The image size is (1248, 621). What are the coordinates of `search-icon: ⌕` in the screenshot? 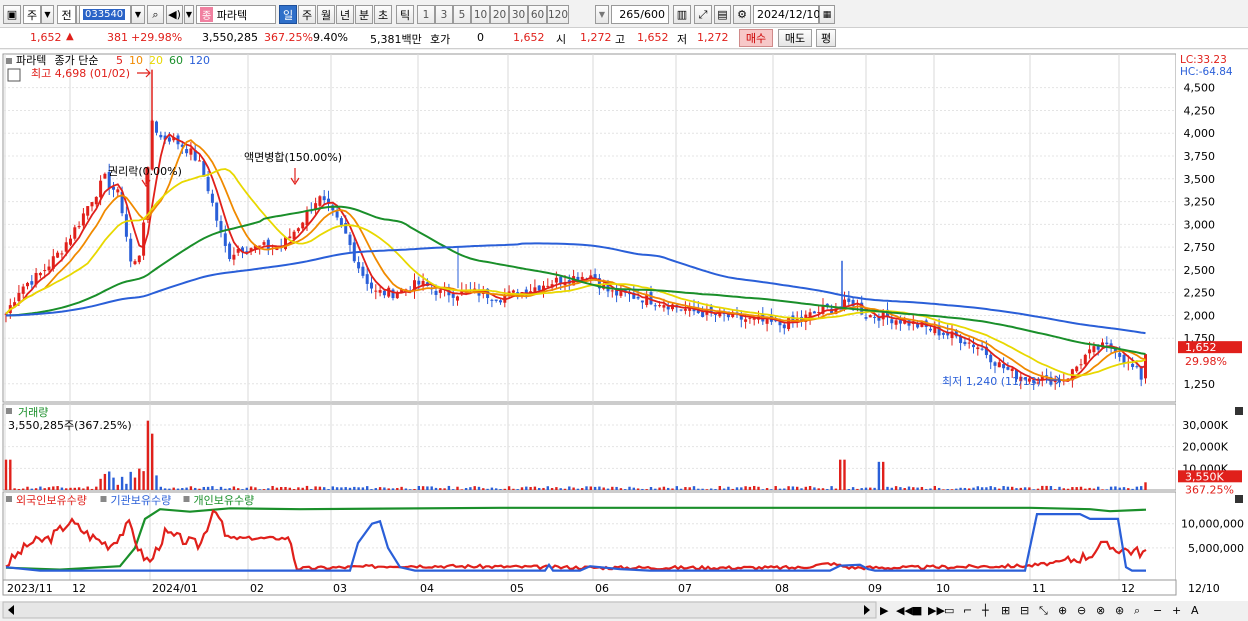 It's located at (155, 14).